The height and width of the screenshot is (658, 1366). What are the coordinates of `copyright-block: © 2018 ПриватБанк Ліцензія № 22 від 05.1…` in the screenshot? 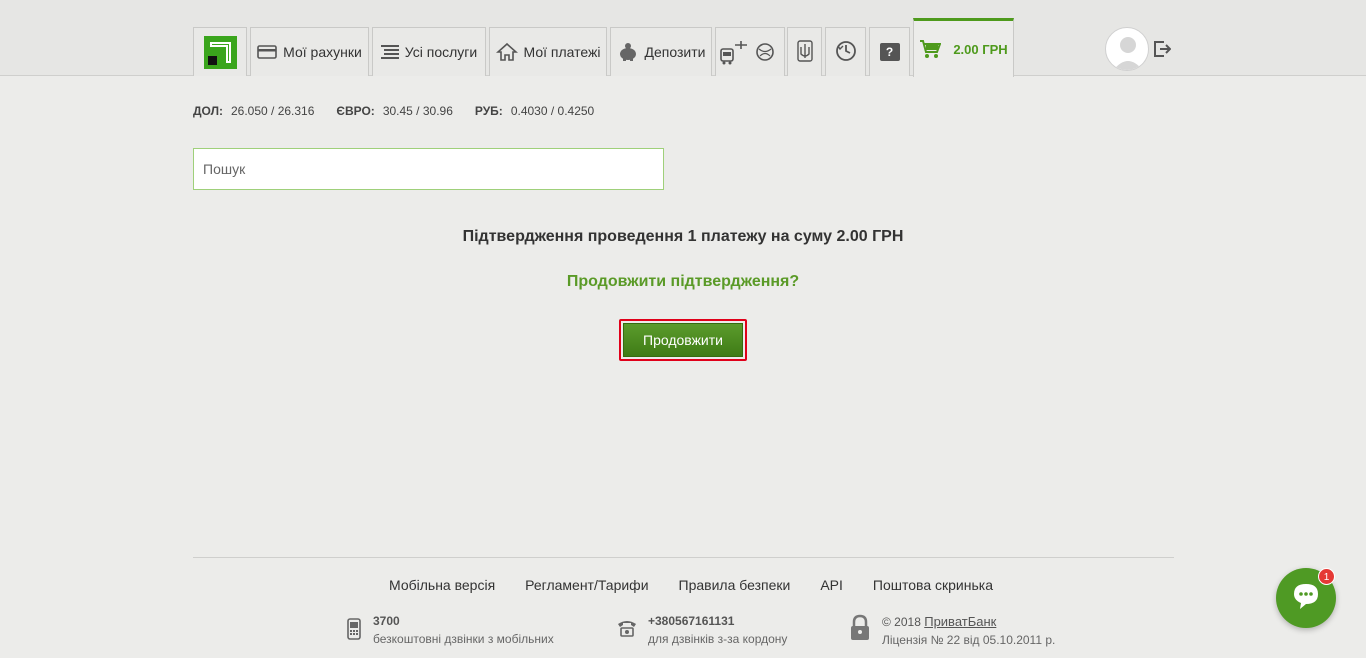 It's located at (951, 630).